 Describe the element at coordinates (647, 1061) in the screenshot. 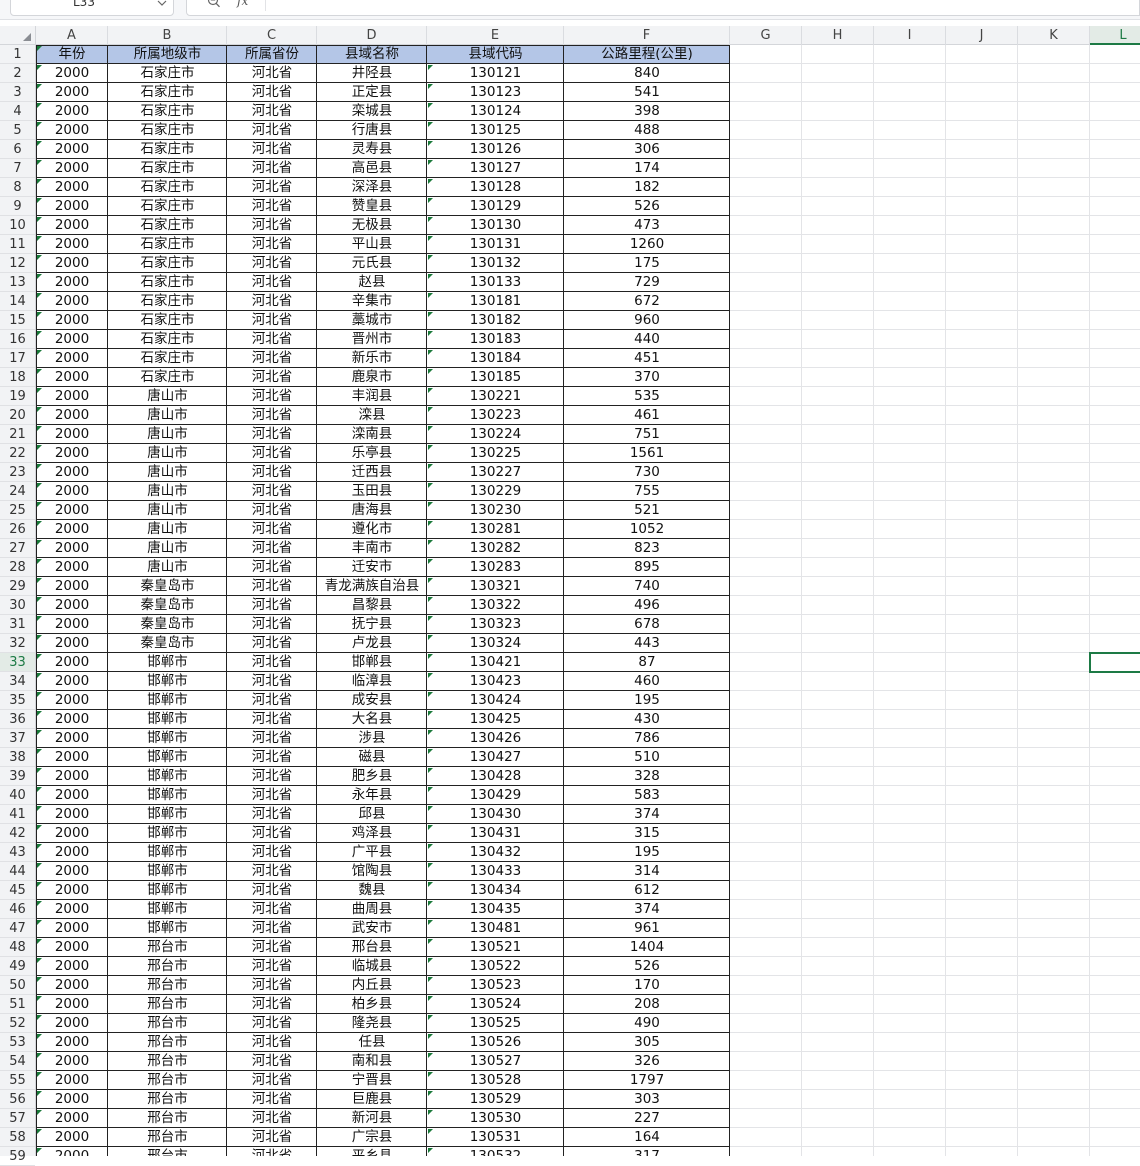

I see `cell-road-mileage: 326` at that location.